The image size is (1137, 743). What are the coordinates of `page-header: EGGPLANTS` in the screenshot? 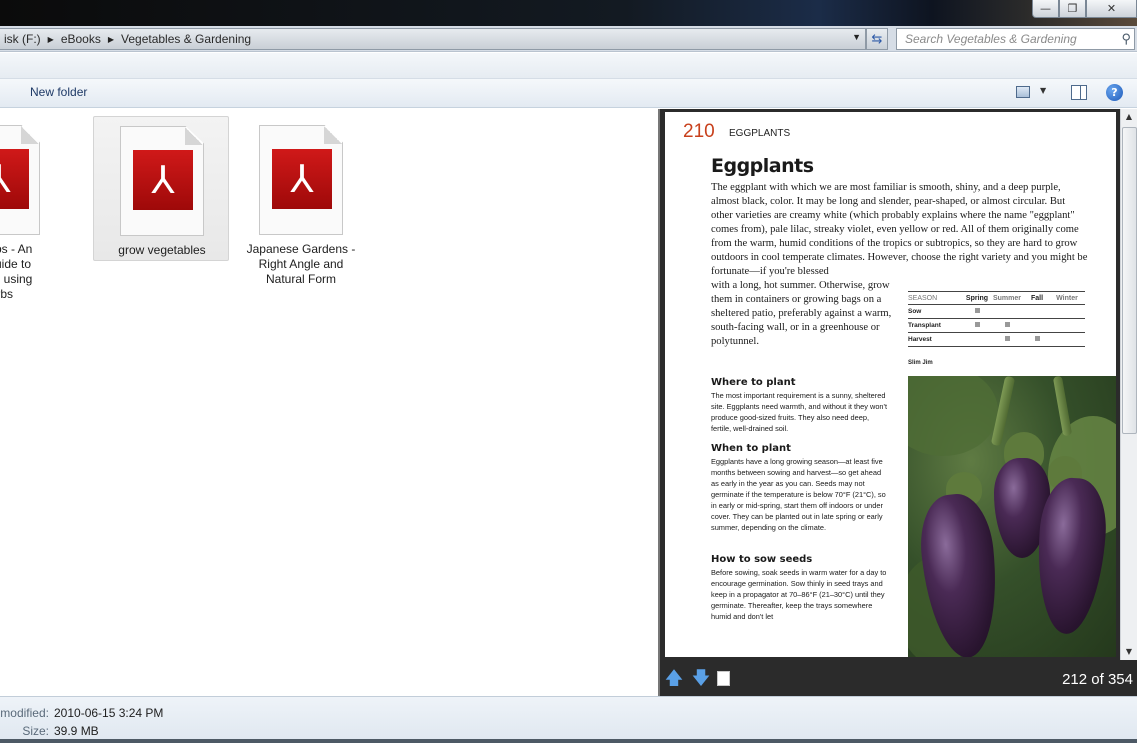 It's located at (760, 133).